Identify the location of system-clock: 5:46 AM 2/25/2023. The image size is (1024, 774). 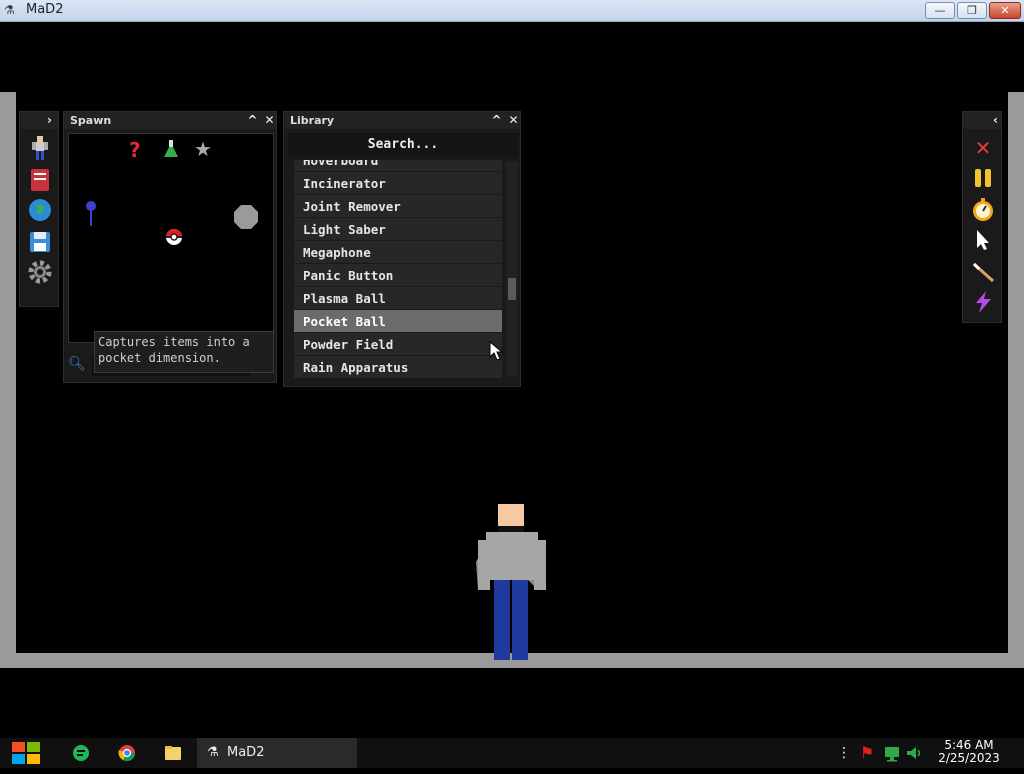
(969, 752).